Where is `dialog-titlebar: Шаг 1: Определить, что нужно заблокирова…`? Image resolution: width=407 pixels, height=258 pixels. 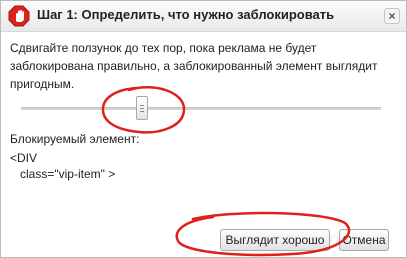
dialog-titlebar: Шаг 1: Определить, что нужно заблокирова… is located at coordinates (203, 16).